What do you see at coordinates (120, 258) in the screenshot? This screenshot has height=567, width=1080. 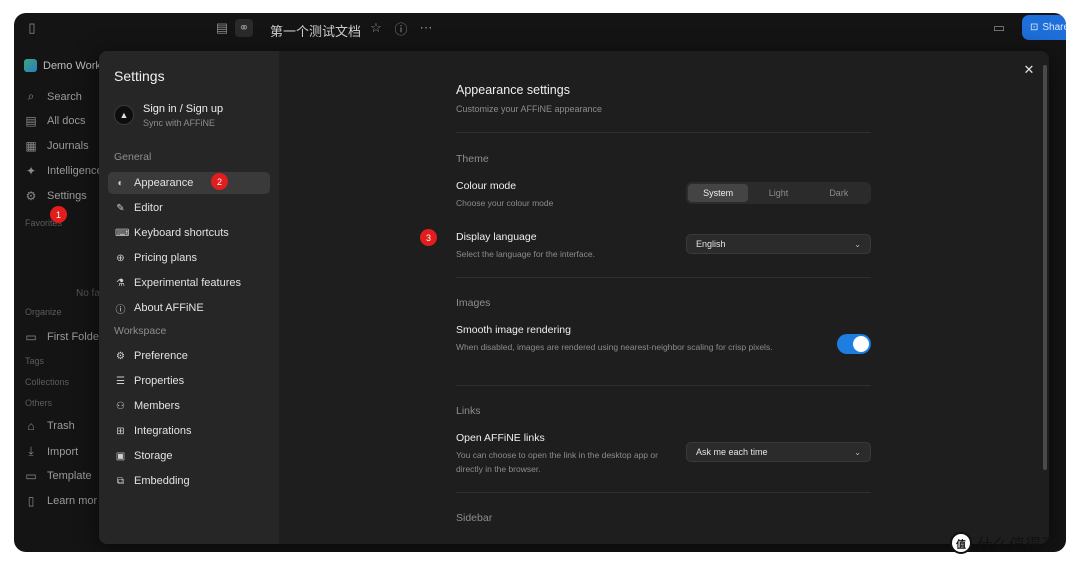 I see `upgrade-icon: ⊕` at bounding box center [120, 258].